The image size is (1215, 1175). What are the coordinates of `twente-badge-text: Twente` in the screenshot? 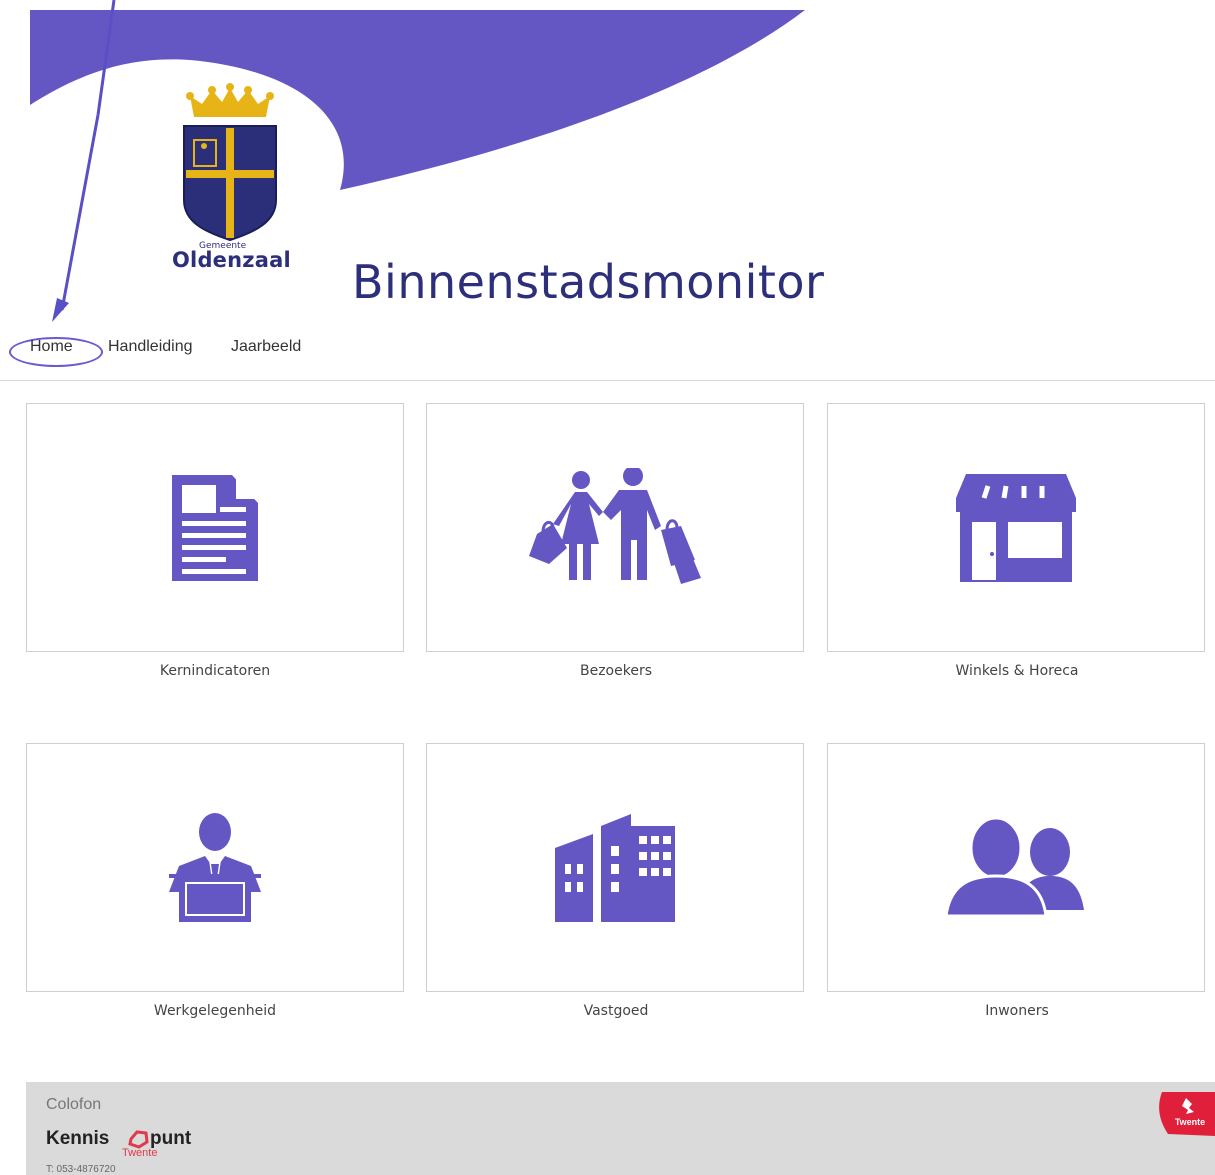 It's located at (1190, 1122).